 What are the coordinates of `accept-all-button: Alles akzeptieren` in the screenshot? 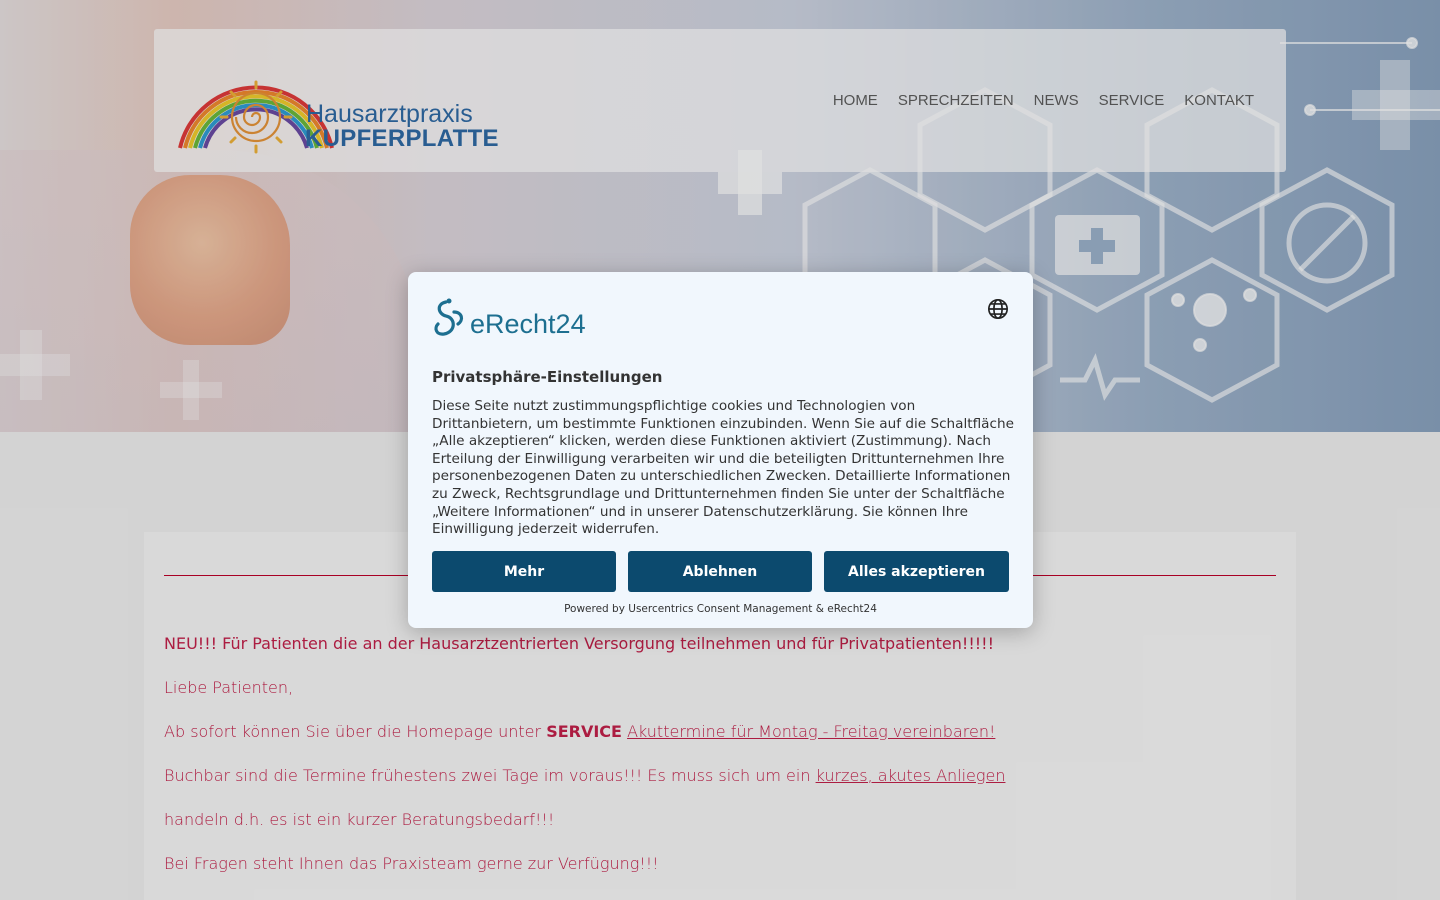 It's located at (916, 571).